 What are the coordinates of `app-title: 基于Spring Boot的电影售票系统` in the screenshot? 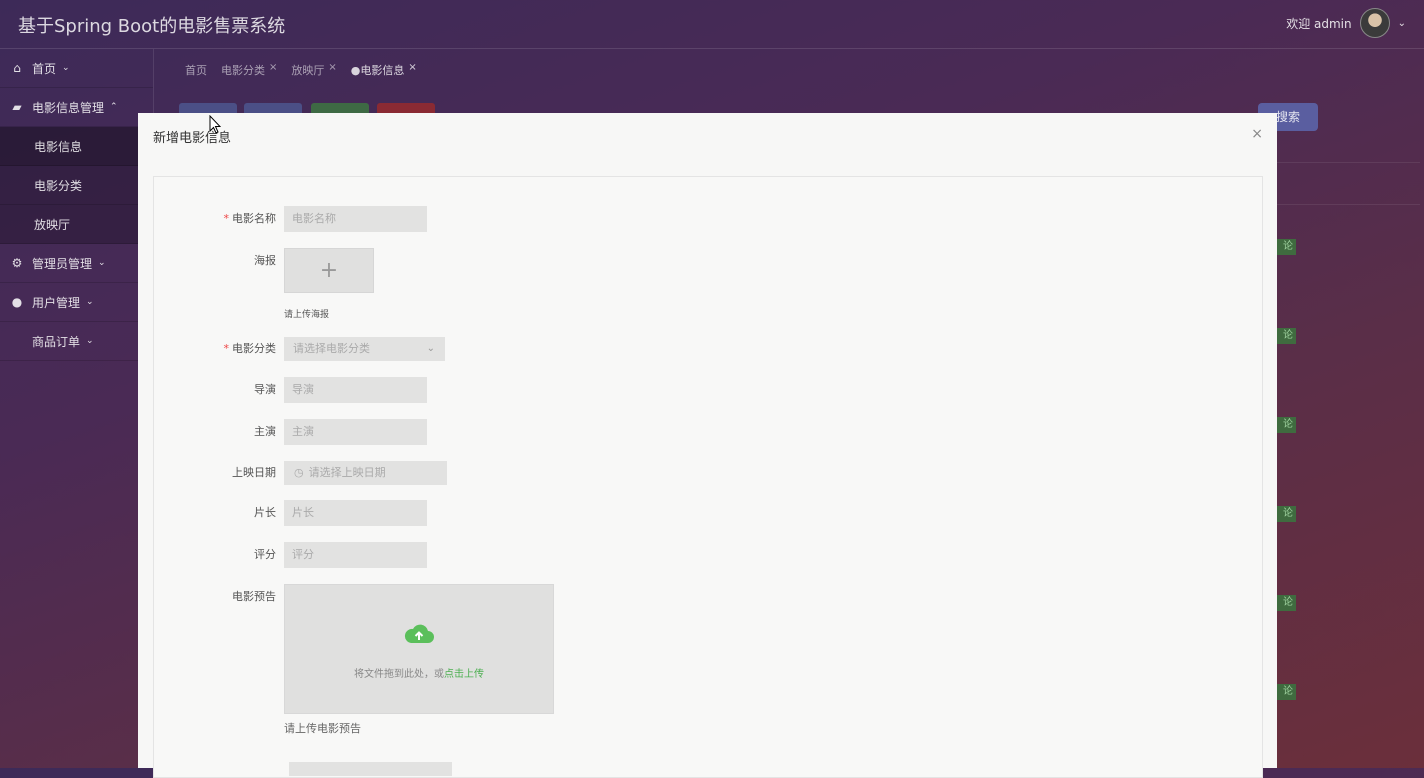 It's located at (152, 26).